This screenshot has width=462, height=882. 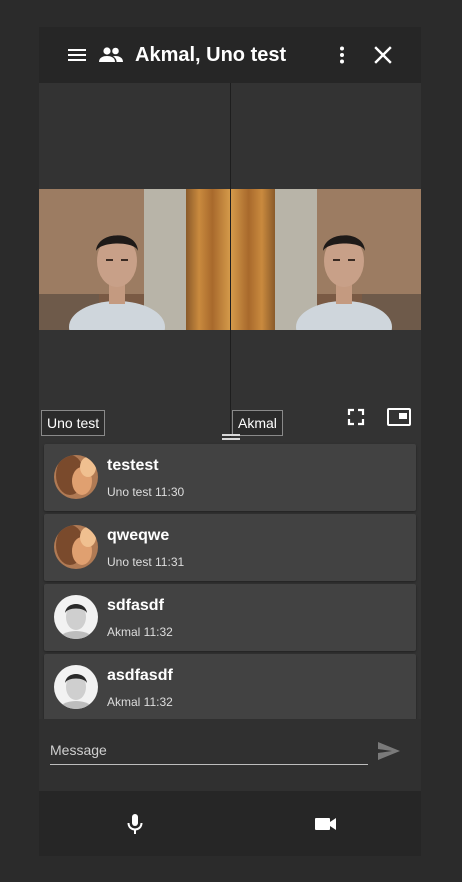 I want to click on picture-in-picture-icon, so click(x=399, y=417).